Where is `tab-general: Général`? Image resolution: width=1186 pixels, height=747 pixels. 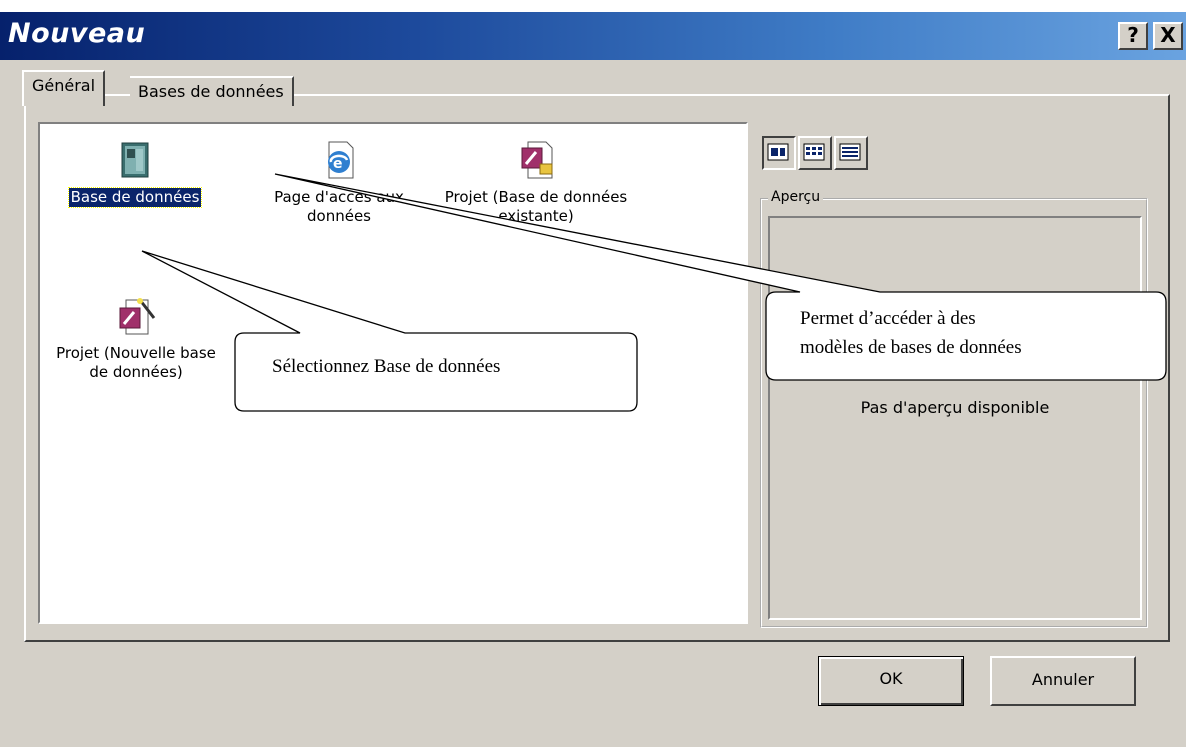 tab-general: Général is located at coordinates (64, 88).